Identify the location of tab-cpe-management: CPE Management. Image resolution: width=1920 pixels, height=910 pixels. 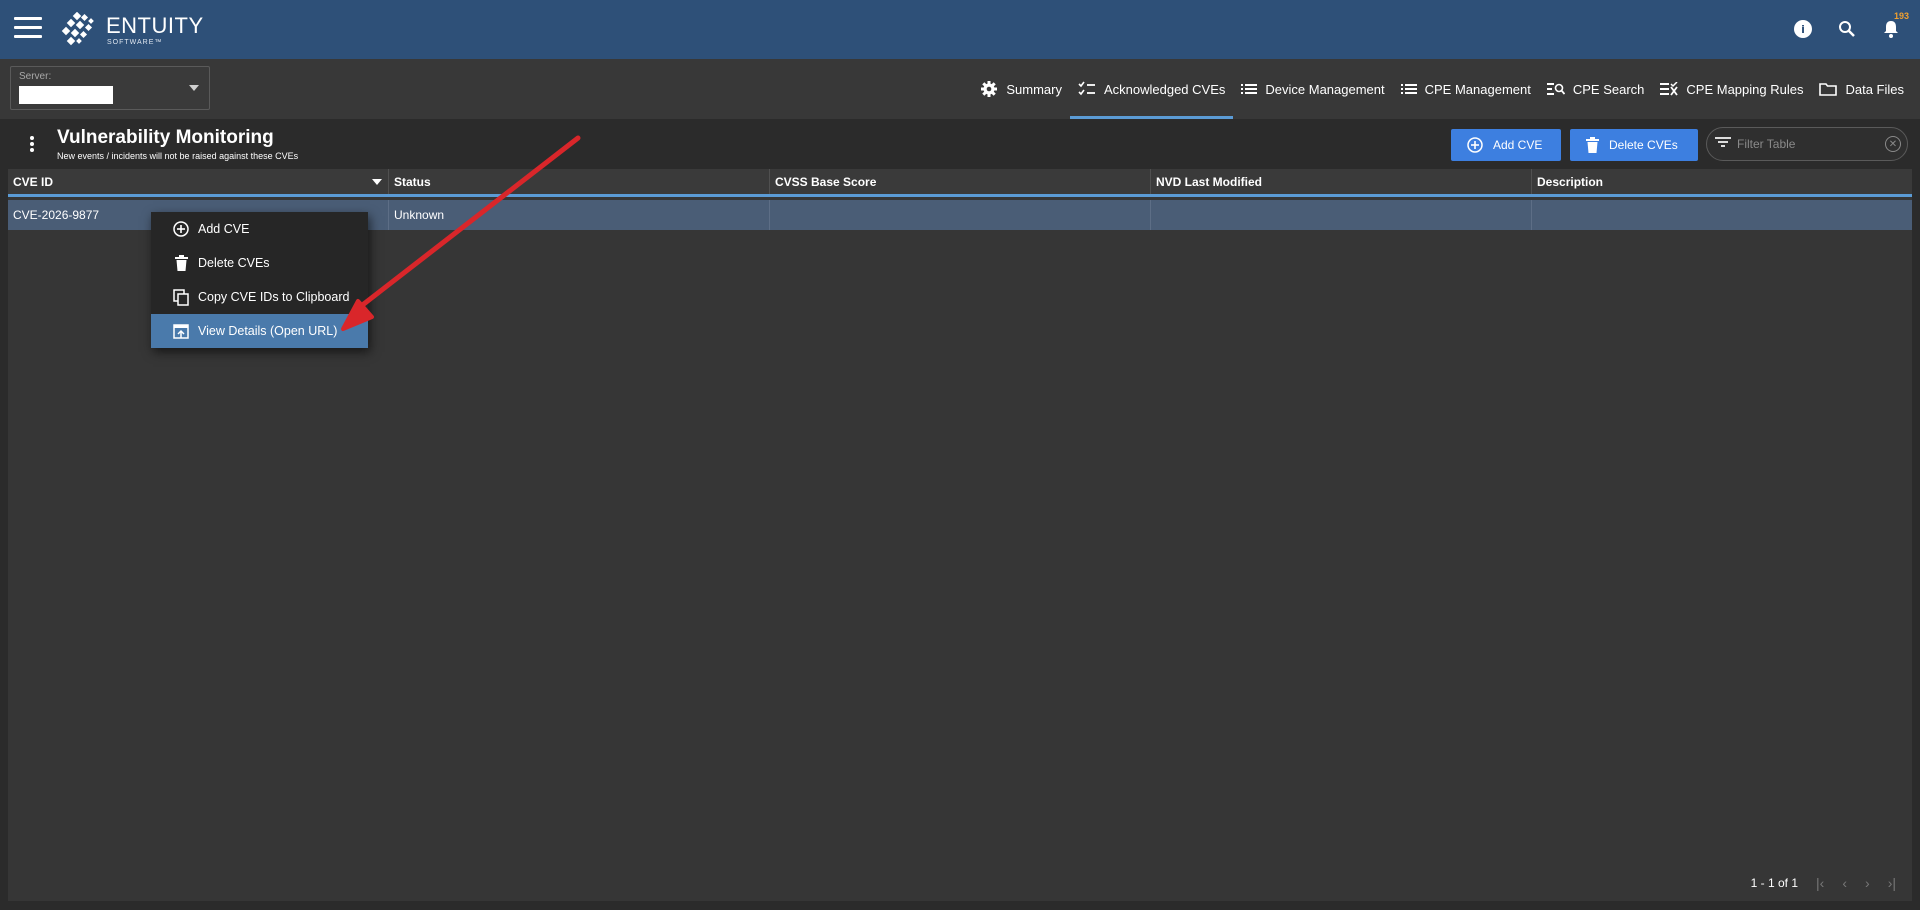
(1466, 89).